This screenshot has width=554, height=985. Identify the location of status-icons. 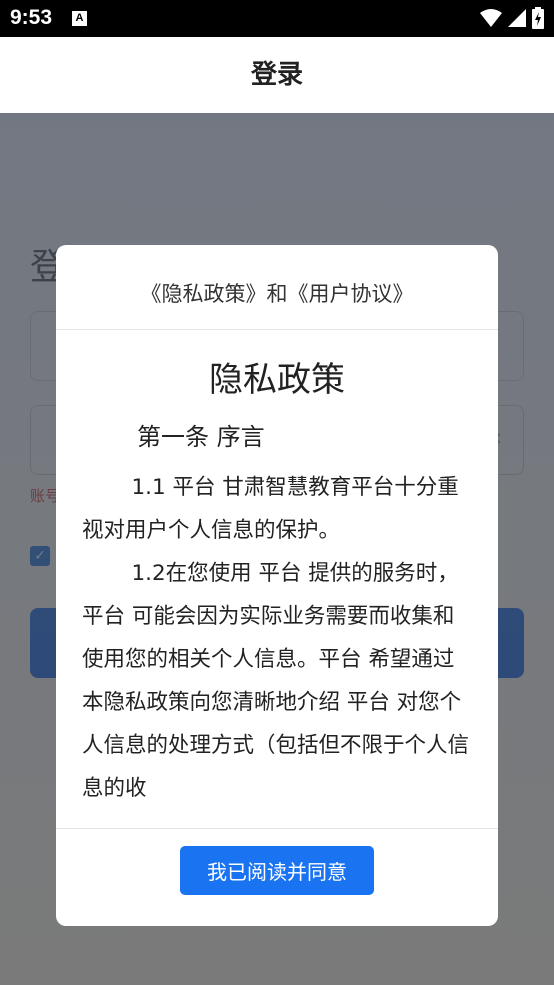
(512, 18).